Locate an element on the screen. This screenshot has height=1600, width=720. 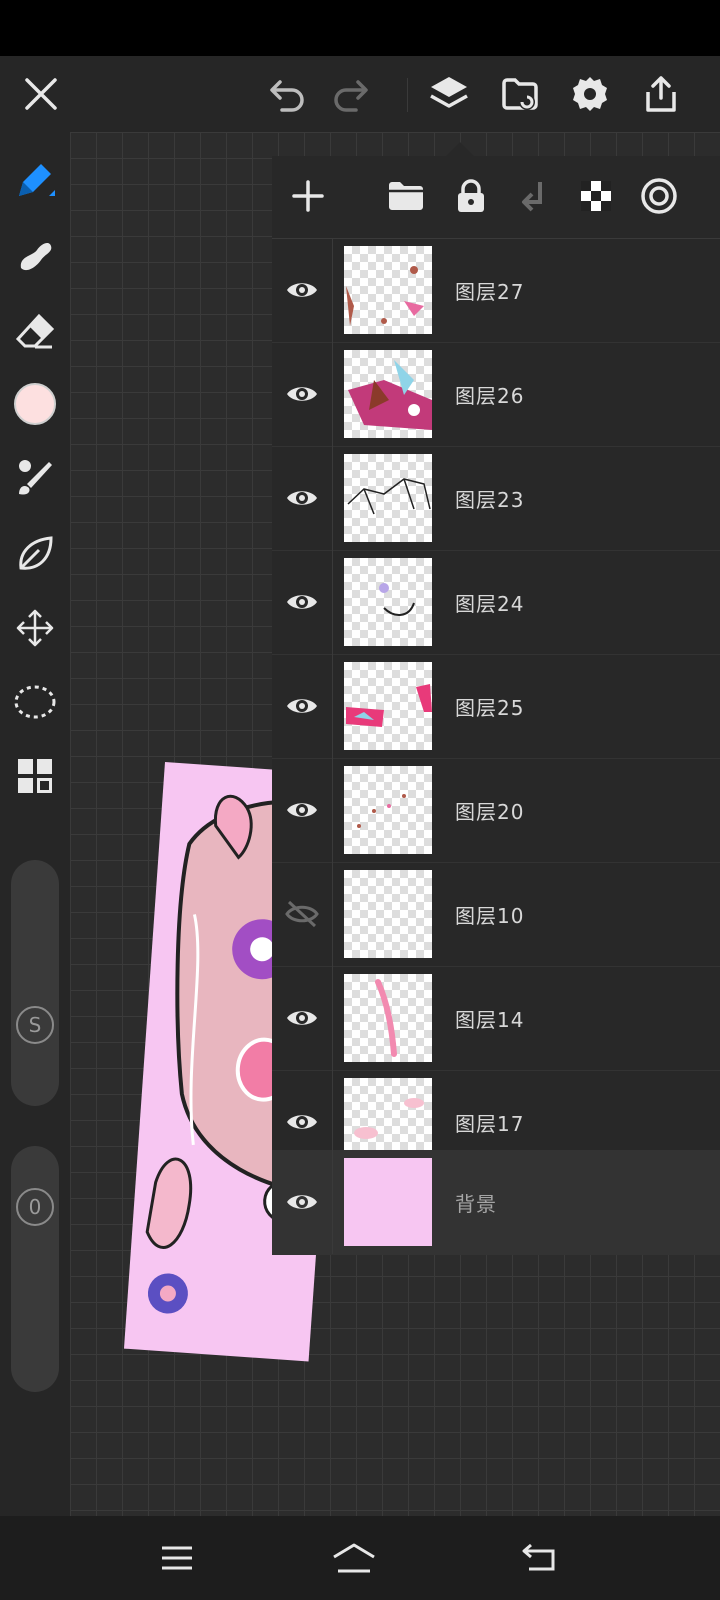
layers-panel-toolbar is located at coordinates (496, 197).